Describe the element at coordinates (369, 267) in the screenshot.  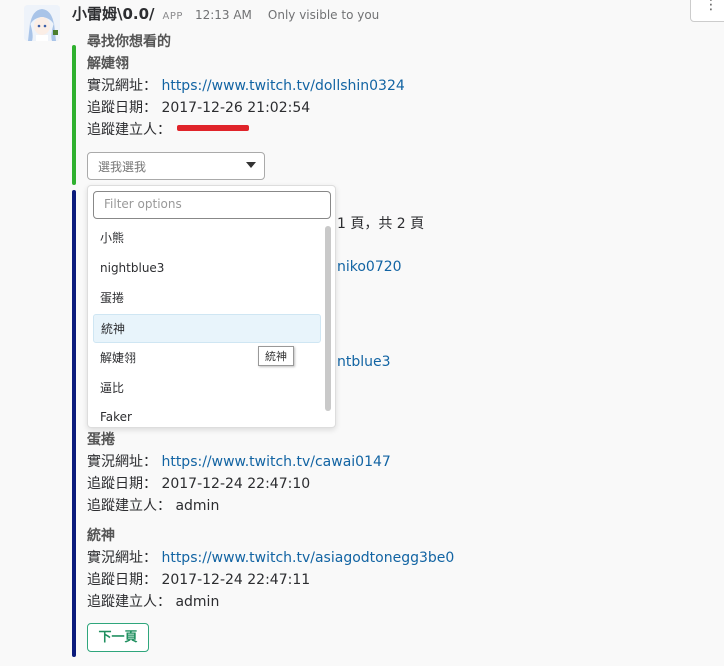
I see `stream-link-partial: niko0720` at that location.